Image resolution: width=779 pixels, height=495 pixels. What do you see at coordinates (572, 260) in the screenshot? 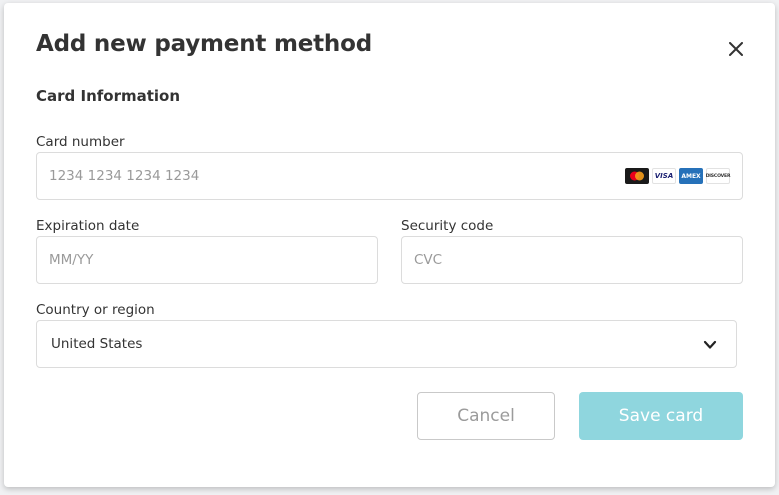
I see `security-code-input: CVC` at bounding box center [572, 260].